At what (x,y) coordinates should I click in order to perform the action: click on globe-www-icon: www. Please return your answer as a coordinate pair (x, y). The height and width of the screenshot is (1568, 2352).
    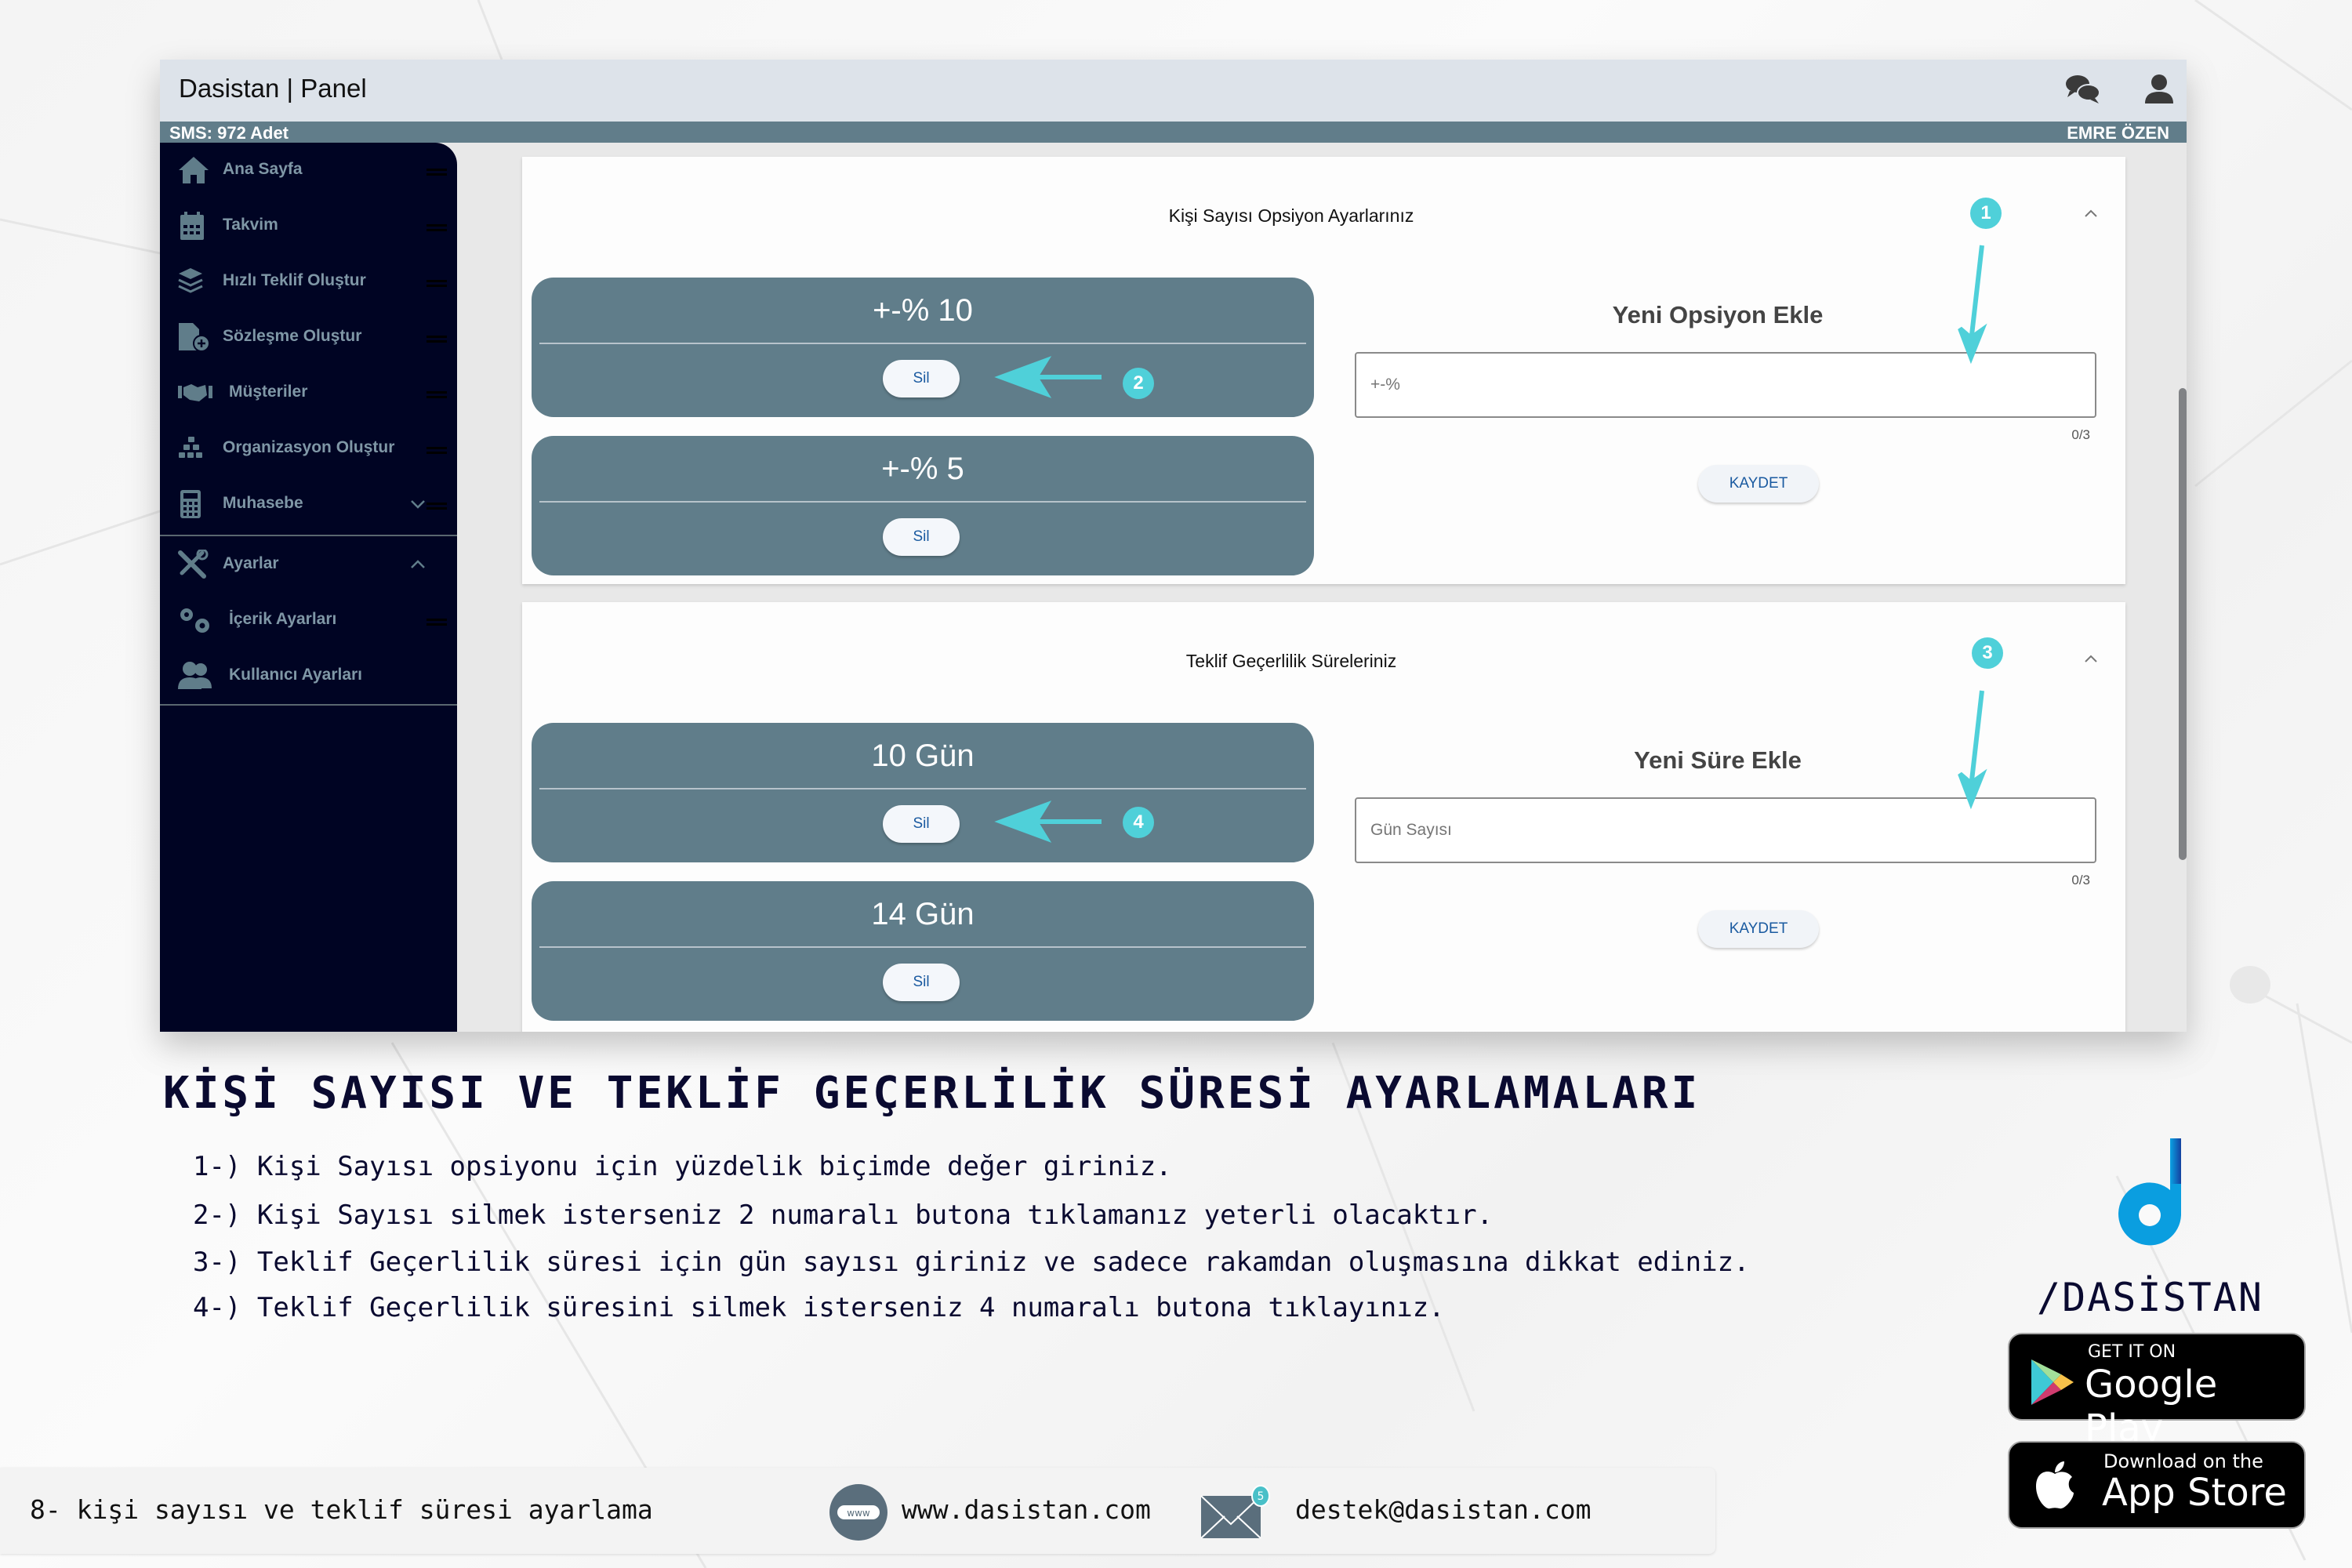
    Looking at the image, I should click on (859, 1514).